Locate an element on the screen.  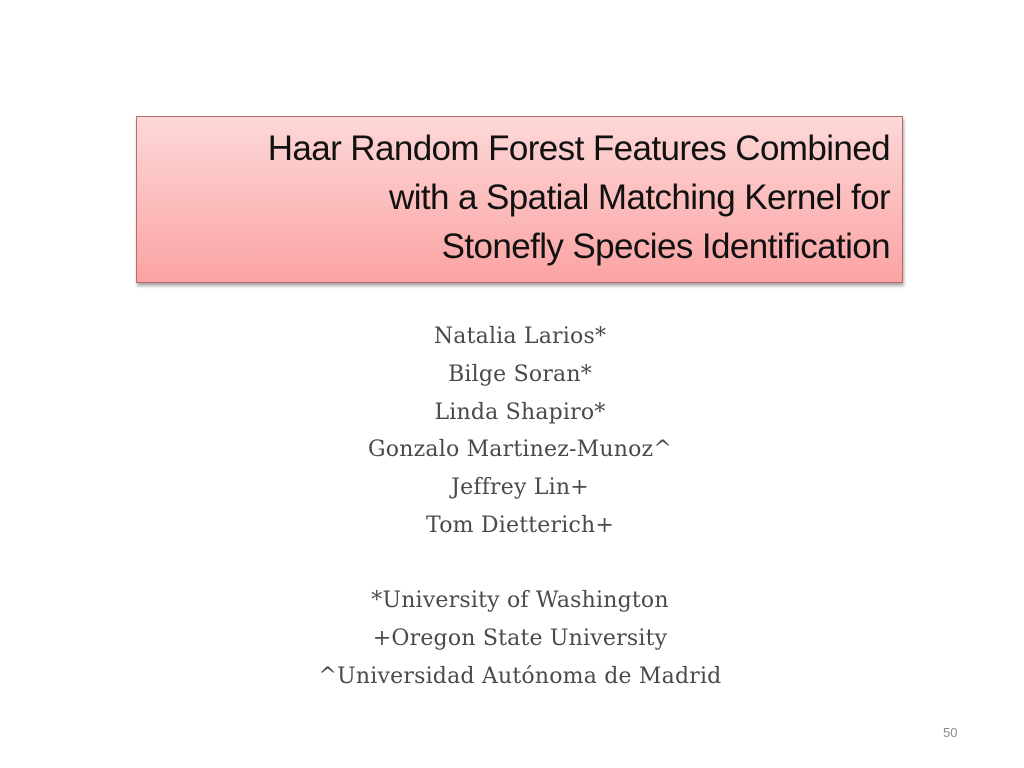
affiliation: ^Universidad Autónoma de Madrid is located at coordinates (520, 676).